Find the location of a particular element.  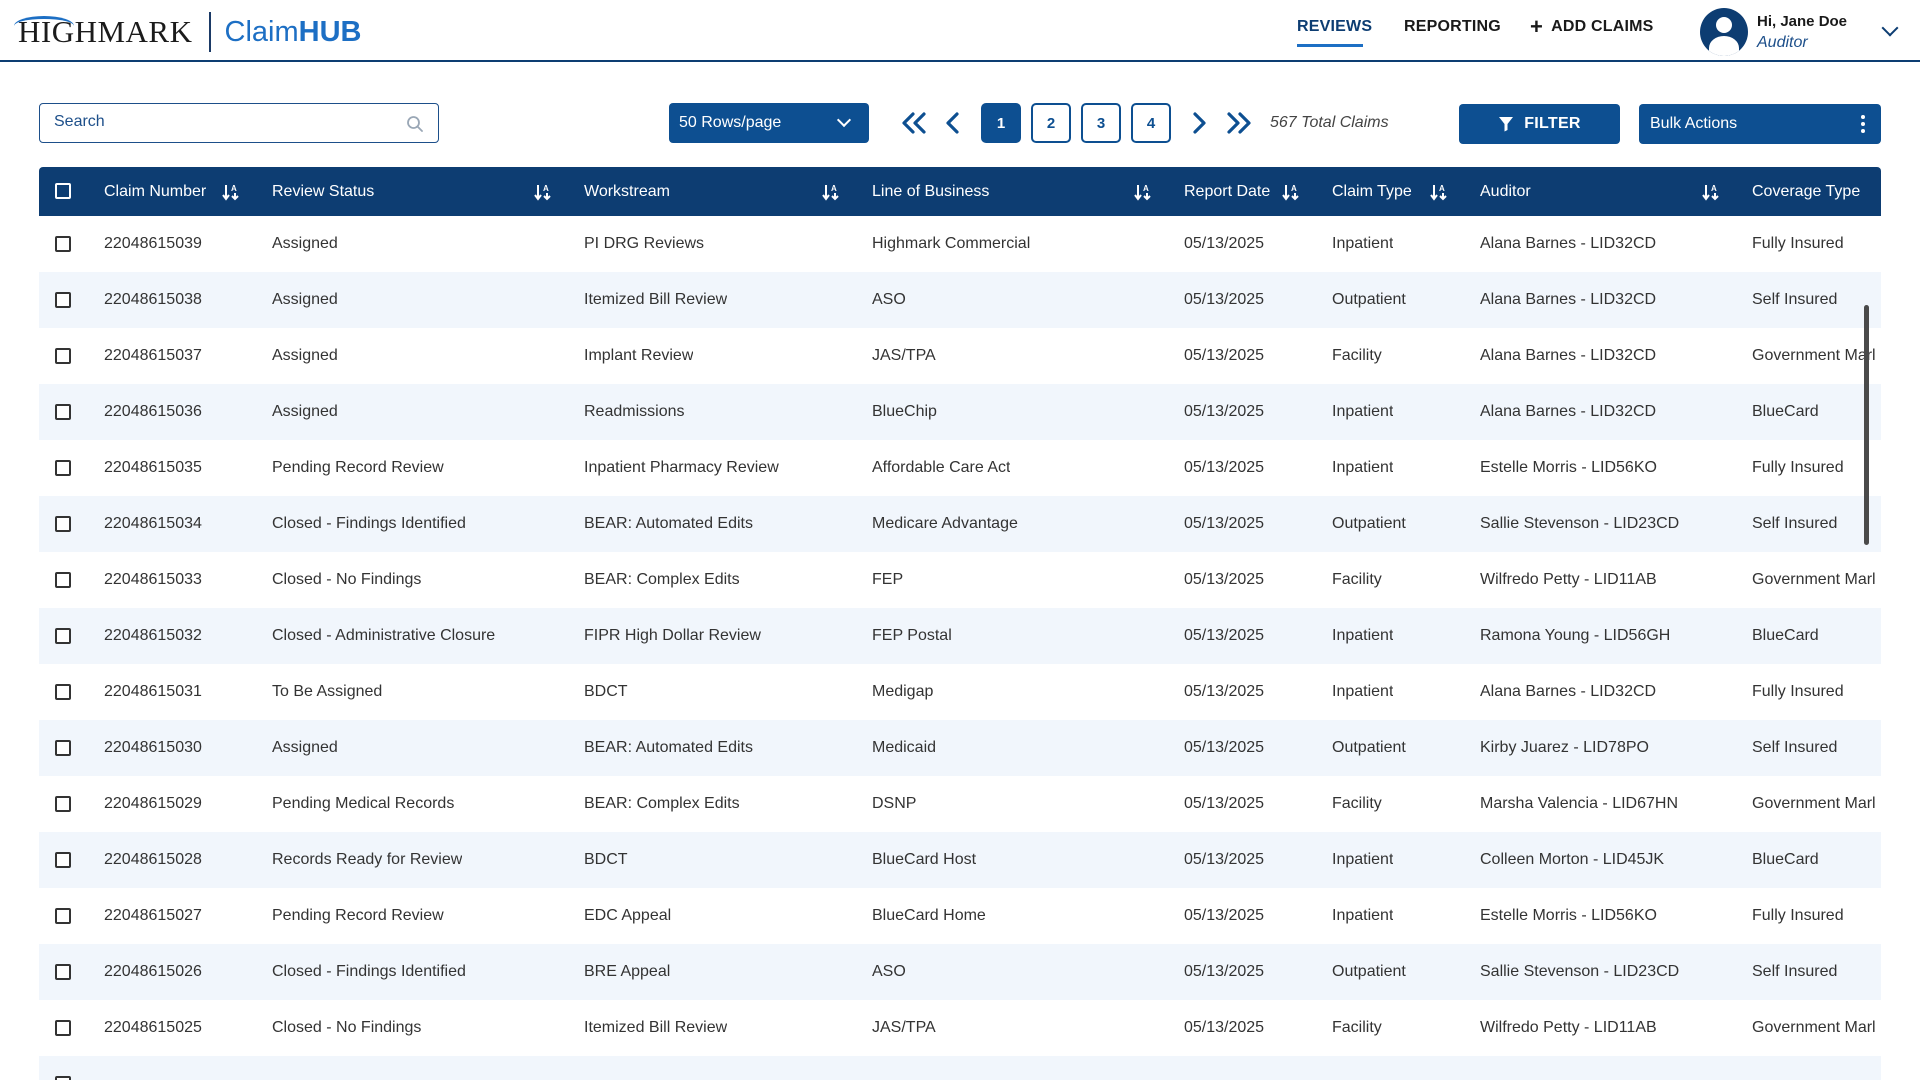

page-button-4: 4 is located at coordinates (1151, 123).